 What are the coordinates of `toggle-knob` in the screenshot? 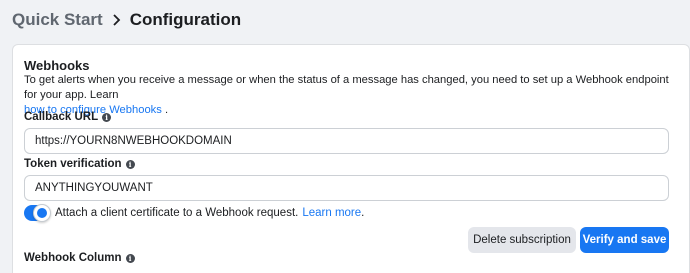 It's located at (42, 213).